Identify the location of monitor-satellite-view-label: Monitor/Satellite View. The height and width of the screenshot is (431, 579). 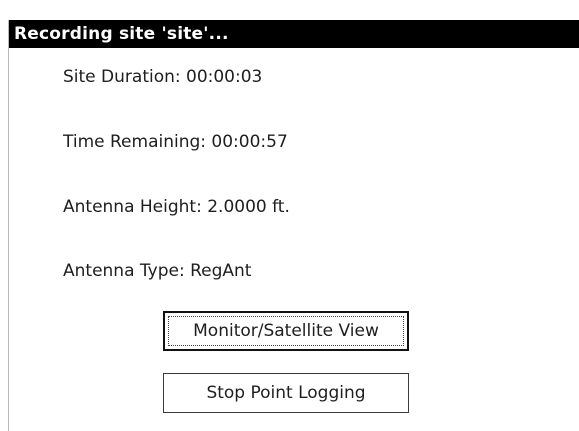
(286, 331).